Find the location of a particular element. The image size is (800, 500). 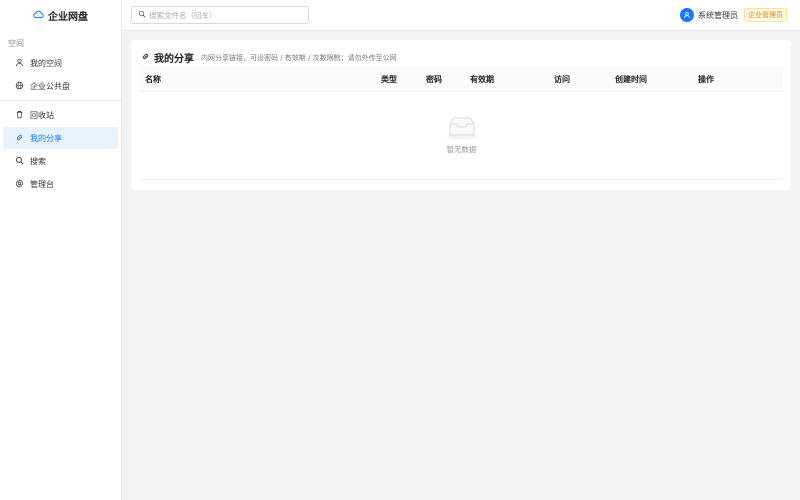

sidebar-item-label: 我的分享 is located at coordinates (46, 138).